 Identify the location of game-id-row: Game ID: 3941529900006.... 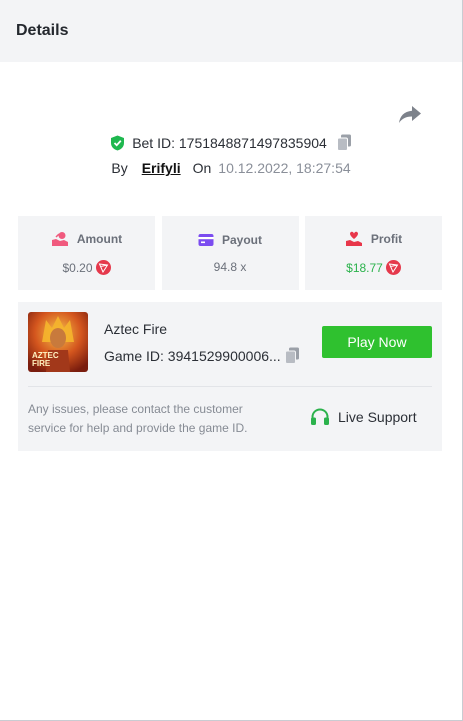
(202, 355).